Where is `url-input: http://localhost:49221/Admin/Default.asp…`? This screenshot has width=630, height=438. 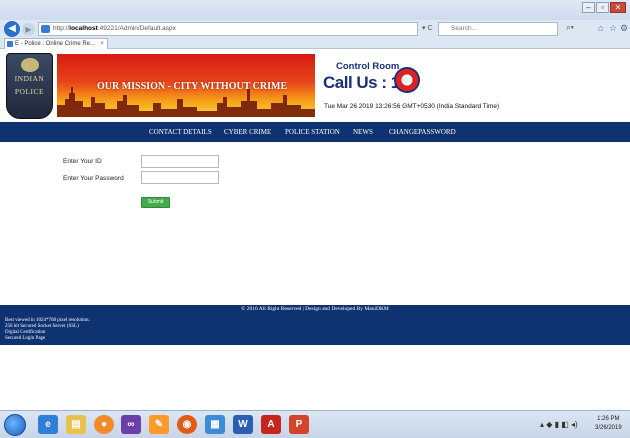
url-input: http://localhost:49221/Admin/Default.asp… is located at coordinates (228, 29).